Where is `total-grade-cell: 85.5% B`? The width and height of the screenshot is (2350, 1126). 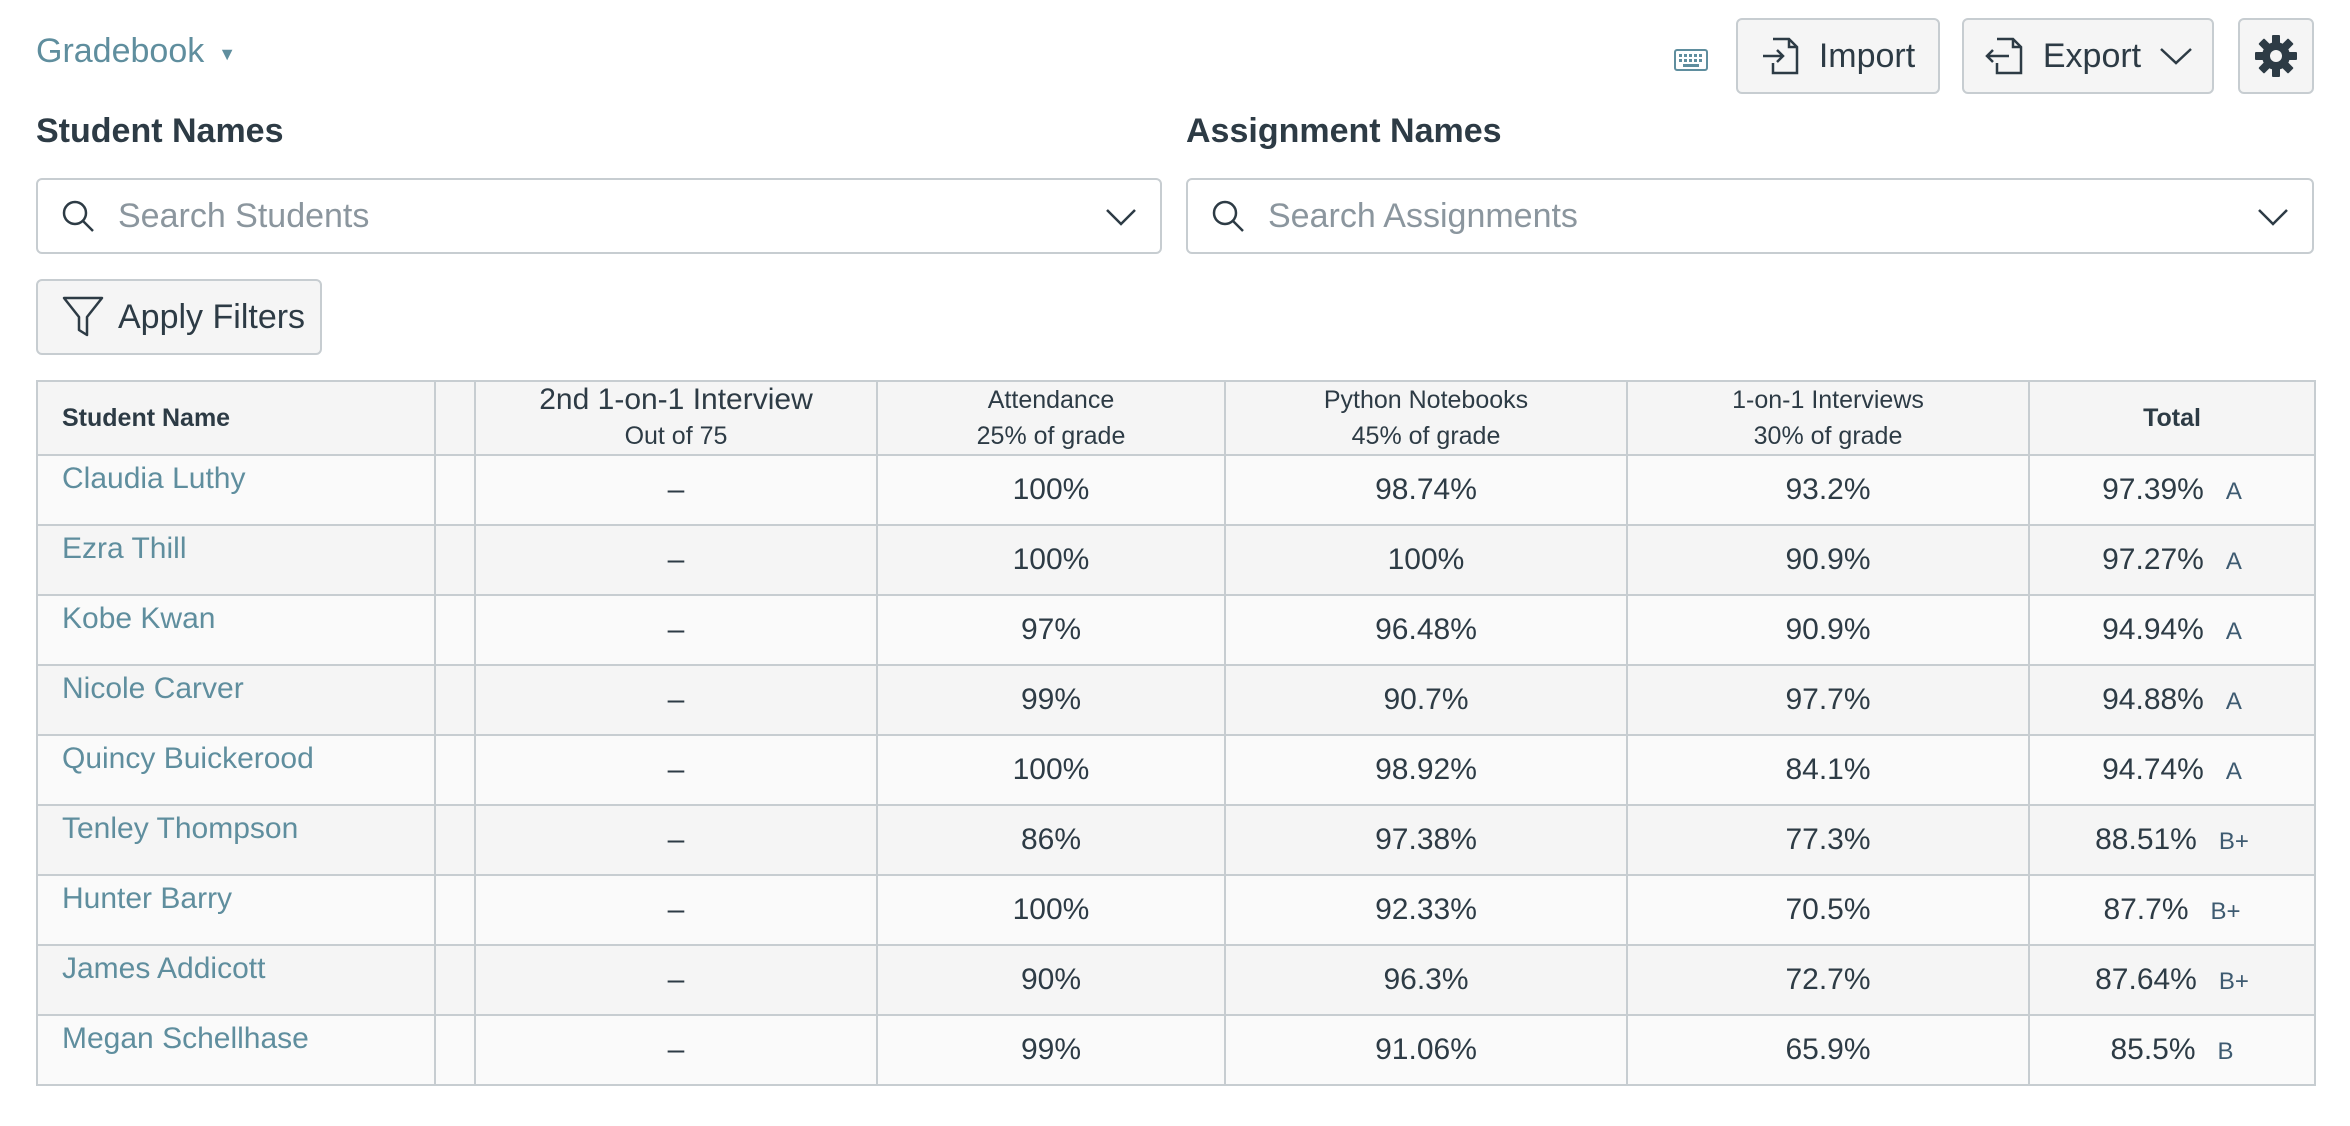 total-grade-cell: 85.5% B is located at coordinates (2172, 1050).